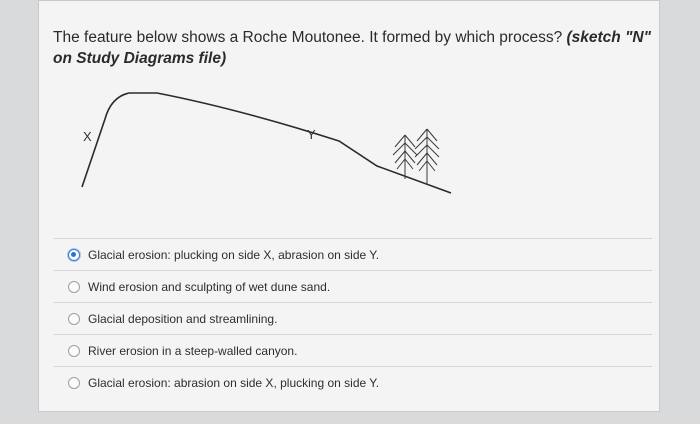  I want to click on radio-button-selected, so click(74, 254).